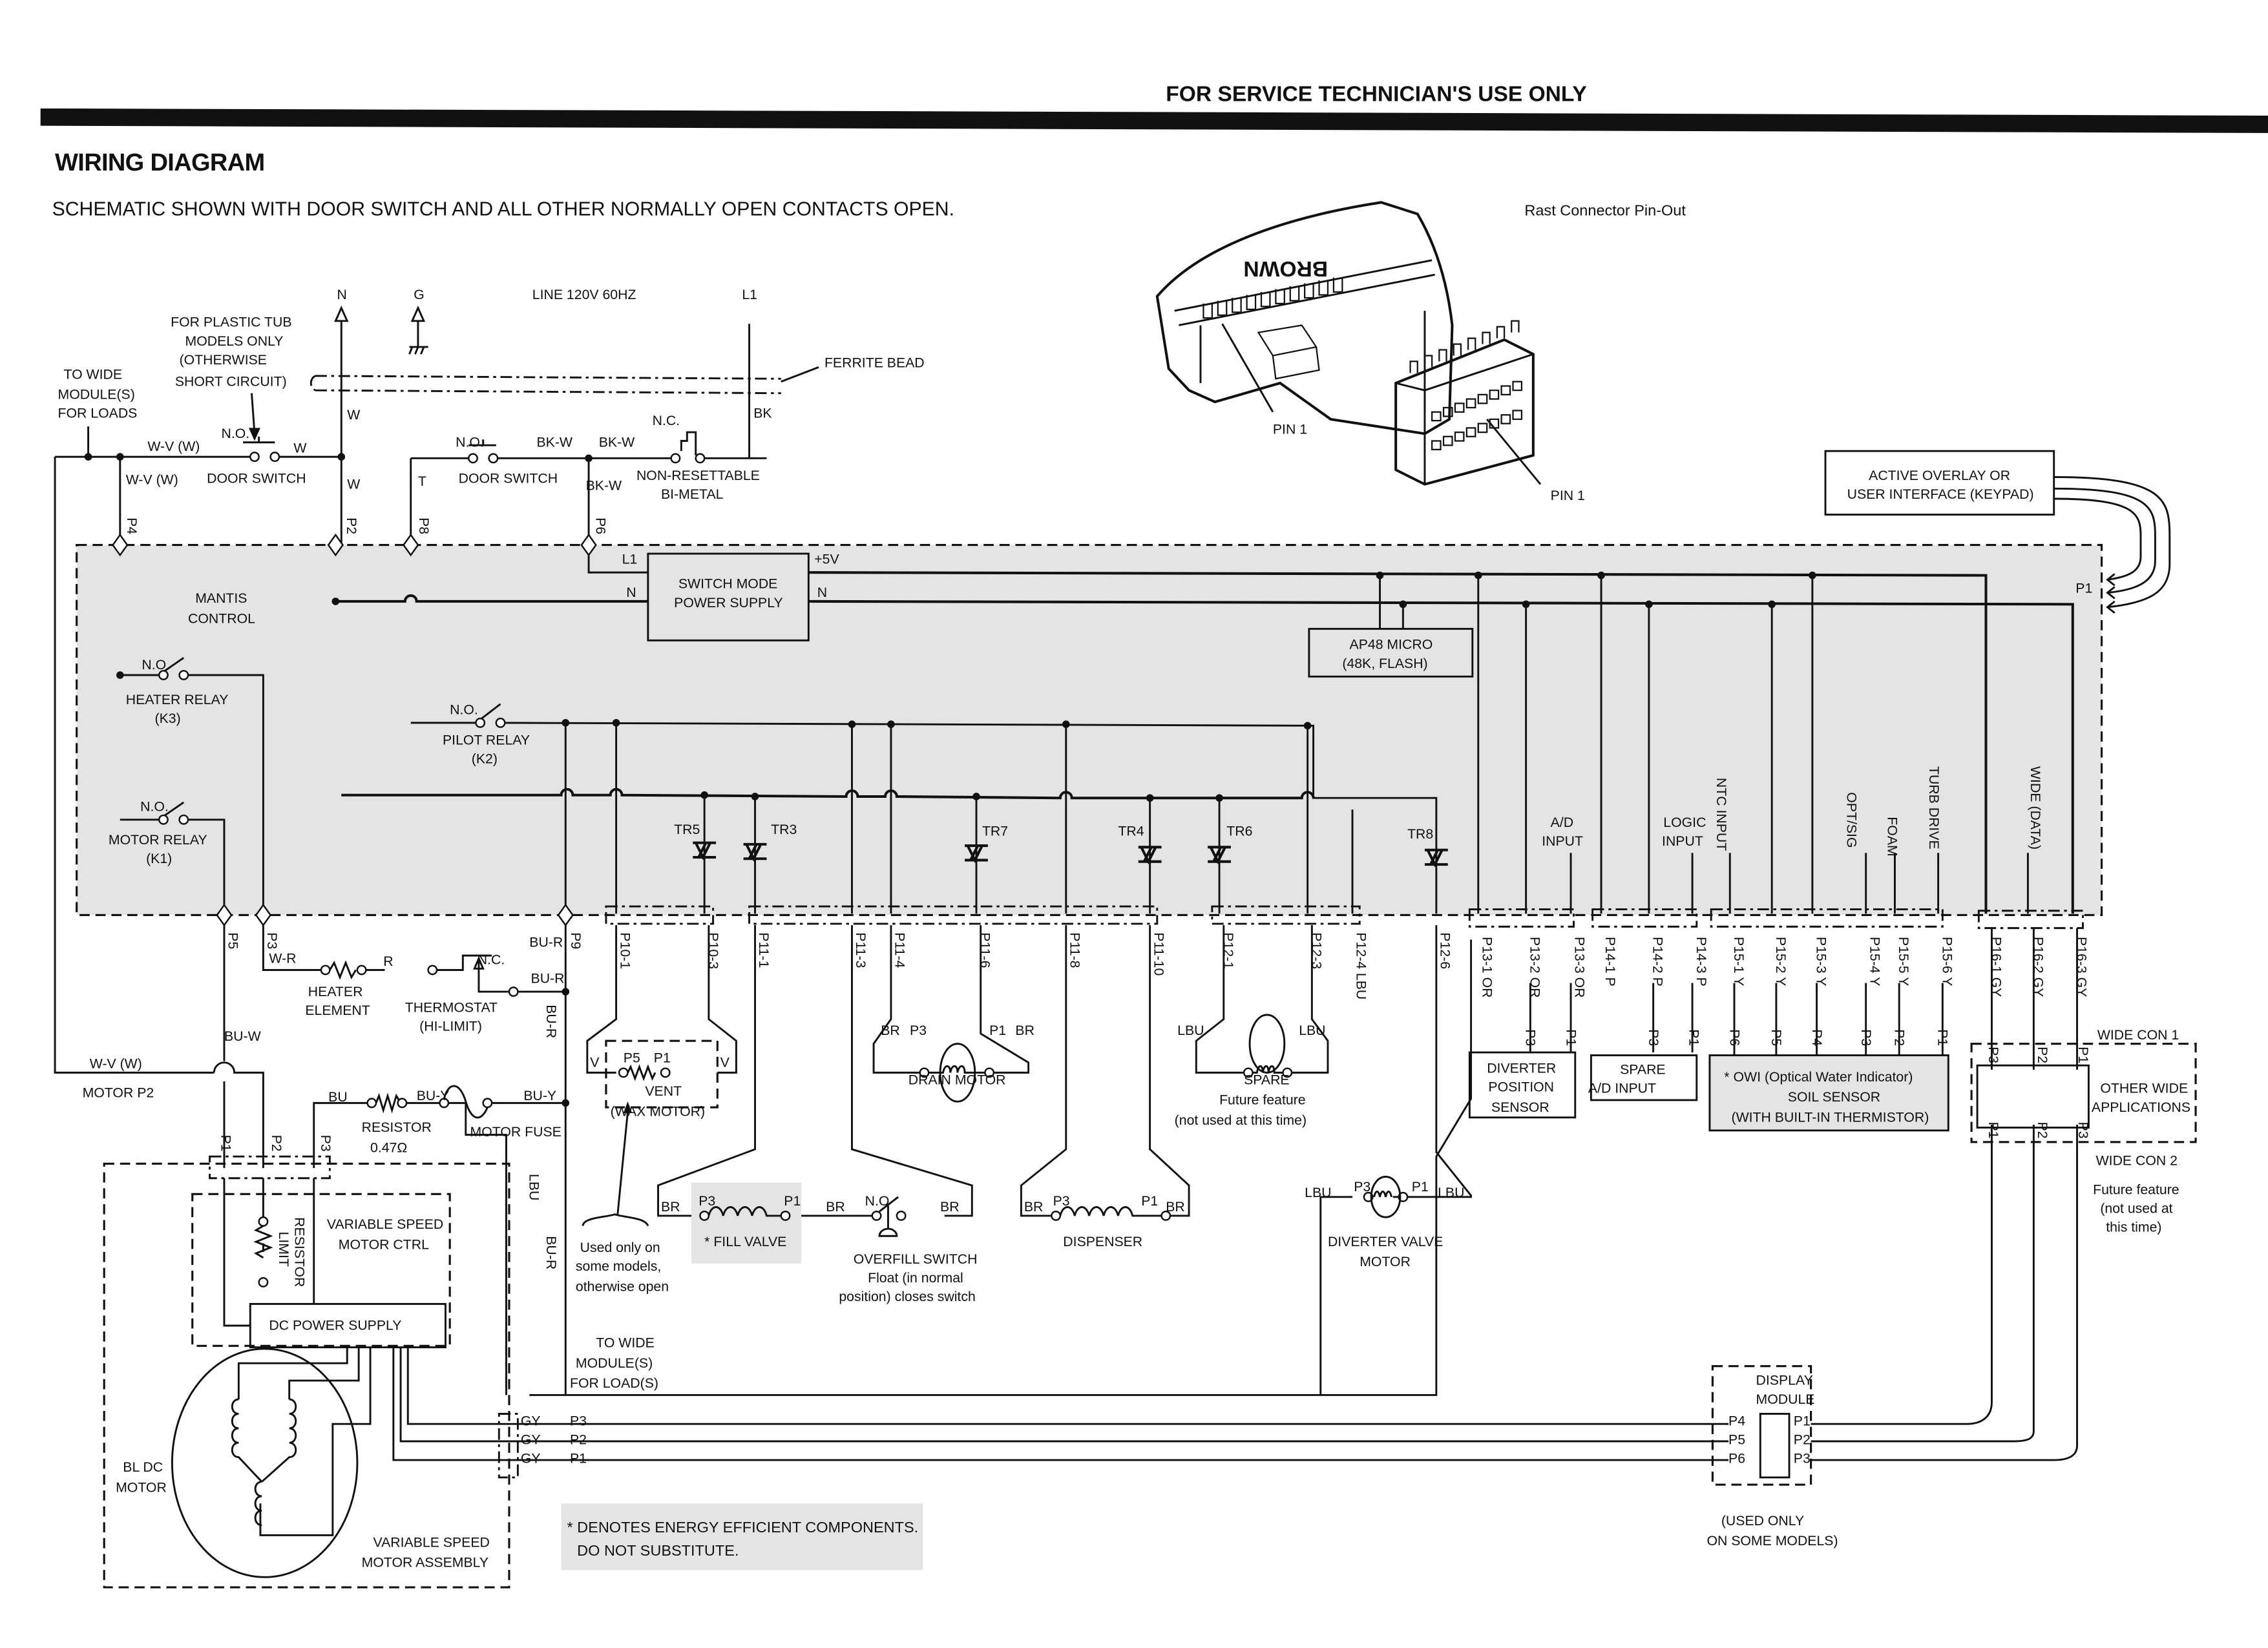  What do you see at coordinates (256, 478) in the screenshot?
I see `door-switch-1-label: DOOR SWITCH` at bounding box center [256, 478].